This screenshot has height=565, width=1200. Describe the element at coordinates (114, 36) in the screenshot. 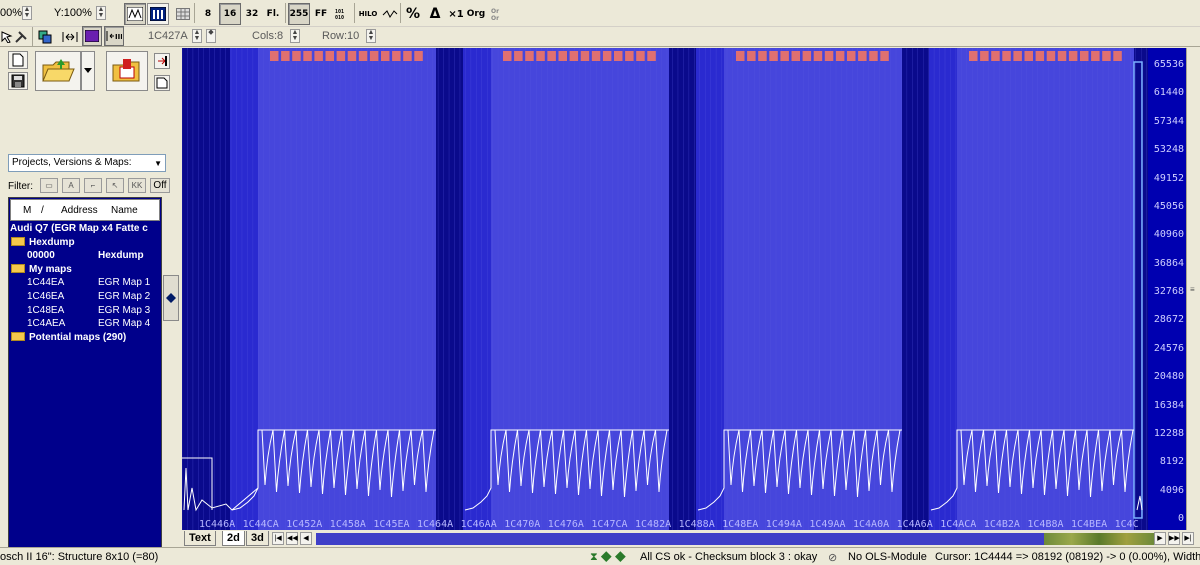

I see `width-fit-button: III` at that location.